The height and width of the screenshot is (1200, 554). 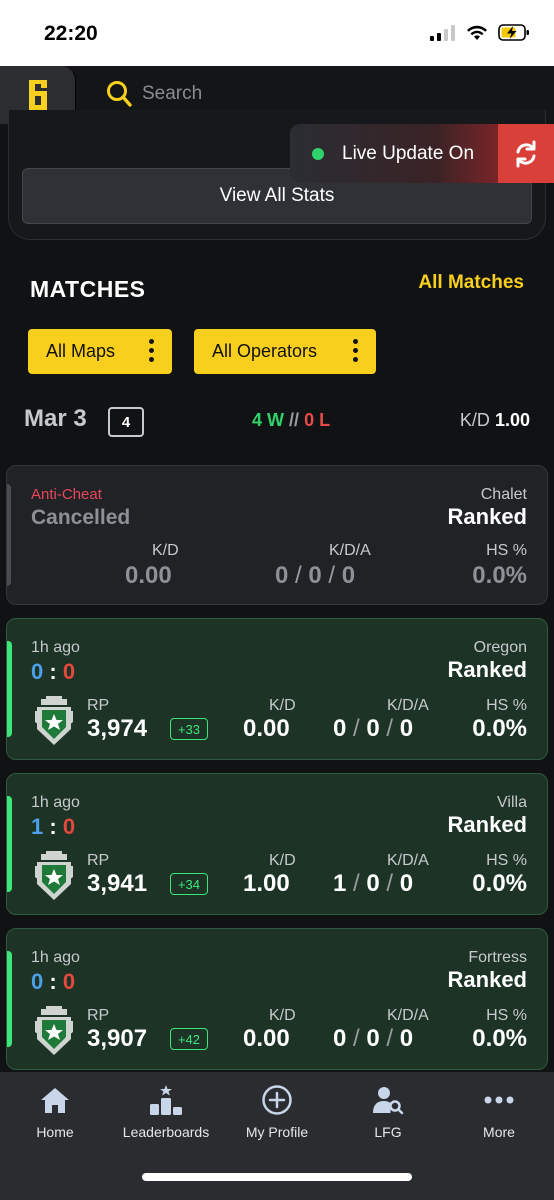 What do you see at coordinates (266, 883) in the screenshot?
I see `kd-value: 1.00` at bounding box center [266, 883].